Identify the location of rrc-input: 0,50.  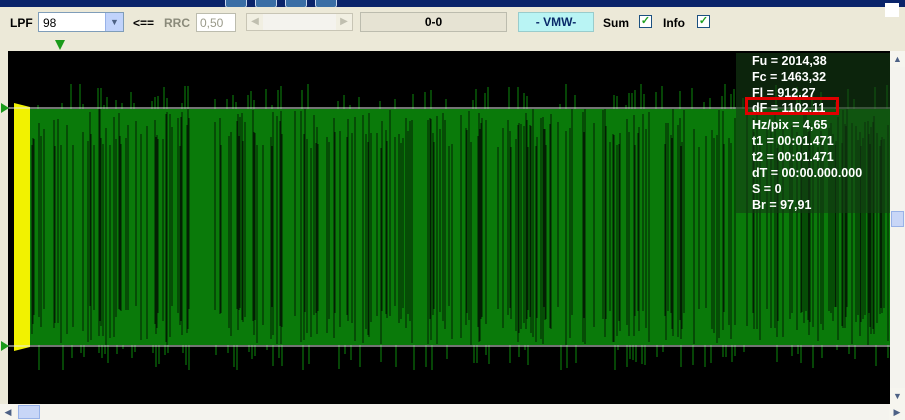
(216, 22).